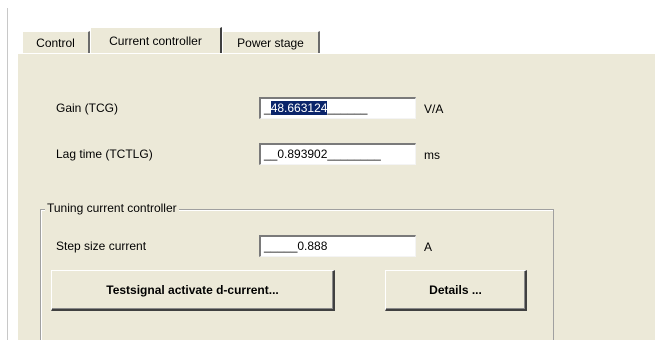 Image resolution: width=655 pixels, height=340 pixels. Describe the element at coordinates (432, 155) in the screenshot. I see `lag-time-unit: ms` at that location.